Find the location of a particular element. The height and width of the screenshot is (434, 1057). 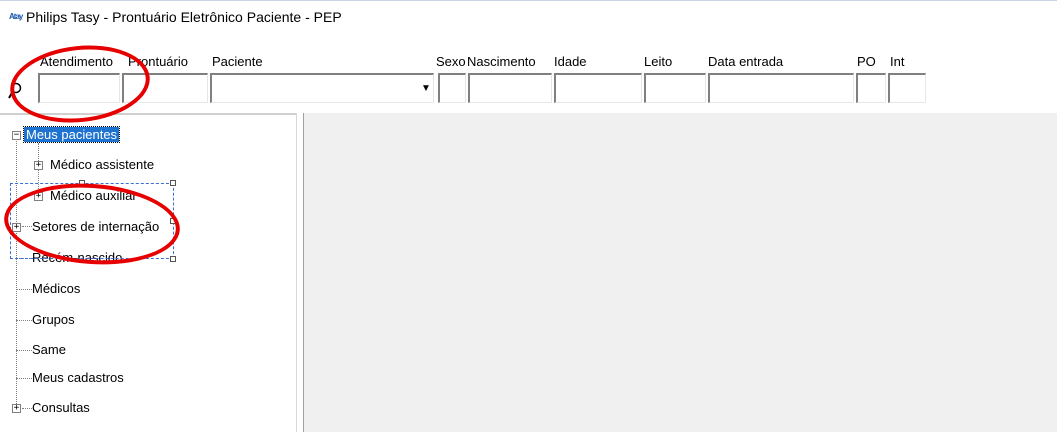

column-header-nascimento: Nascimento is located at coordinates (501, 62).